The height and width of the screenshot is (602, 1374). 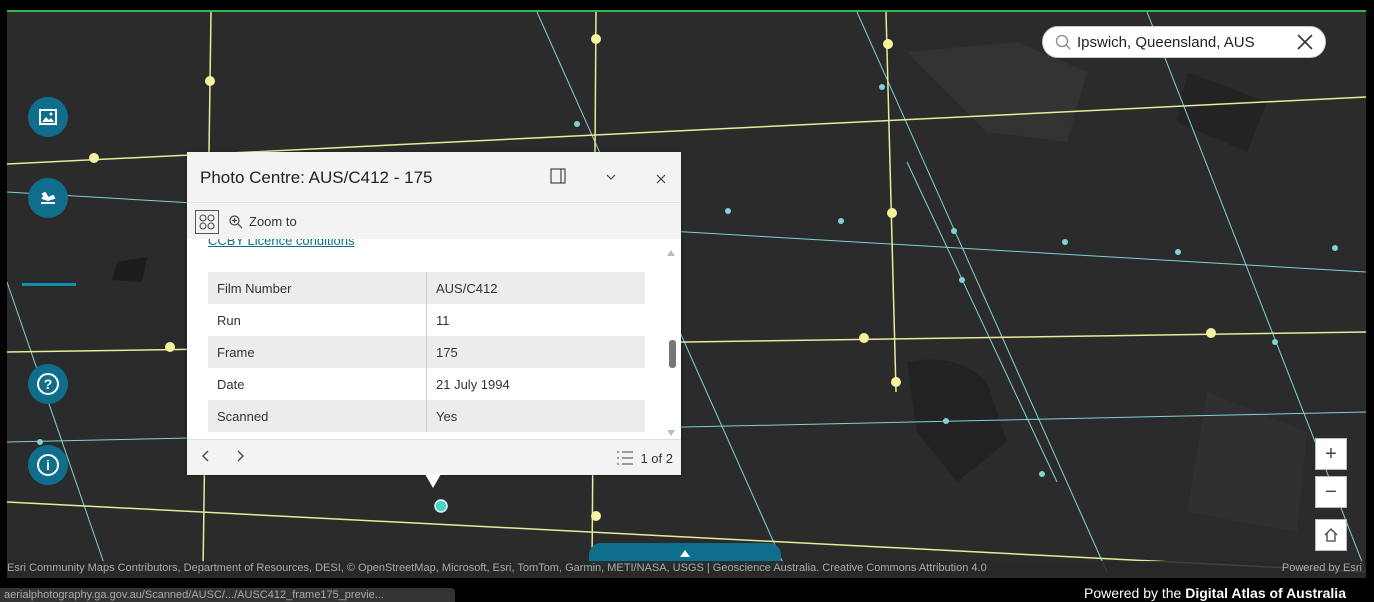 What do you see at coordinates (317, 288) in the screenshot?
I see `field-key: Film Number` at bounding box center [317, 288].